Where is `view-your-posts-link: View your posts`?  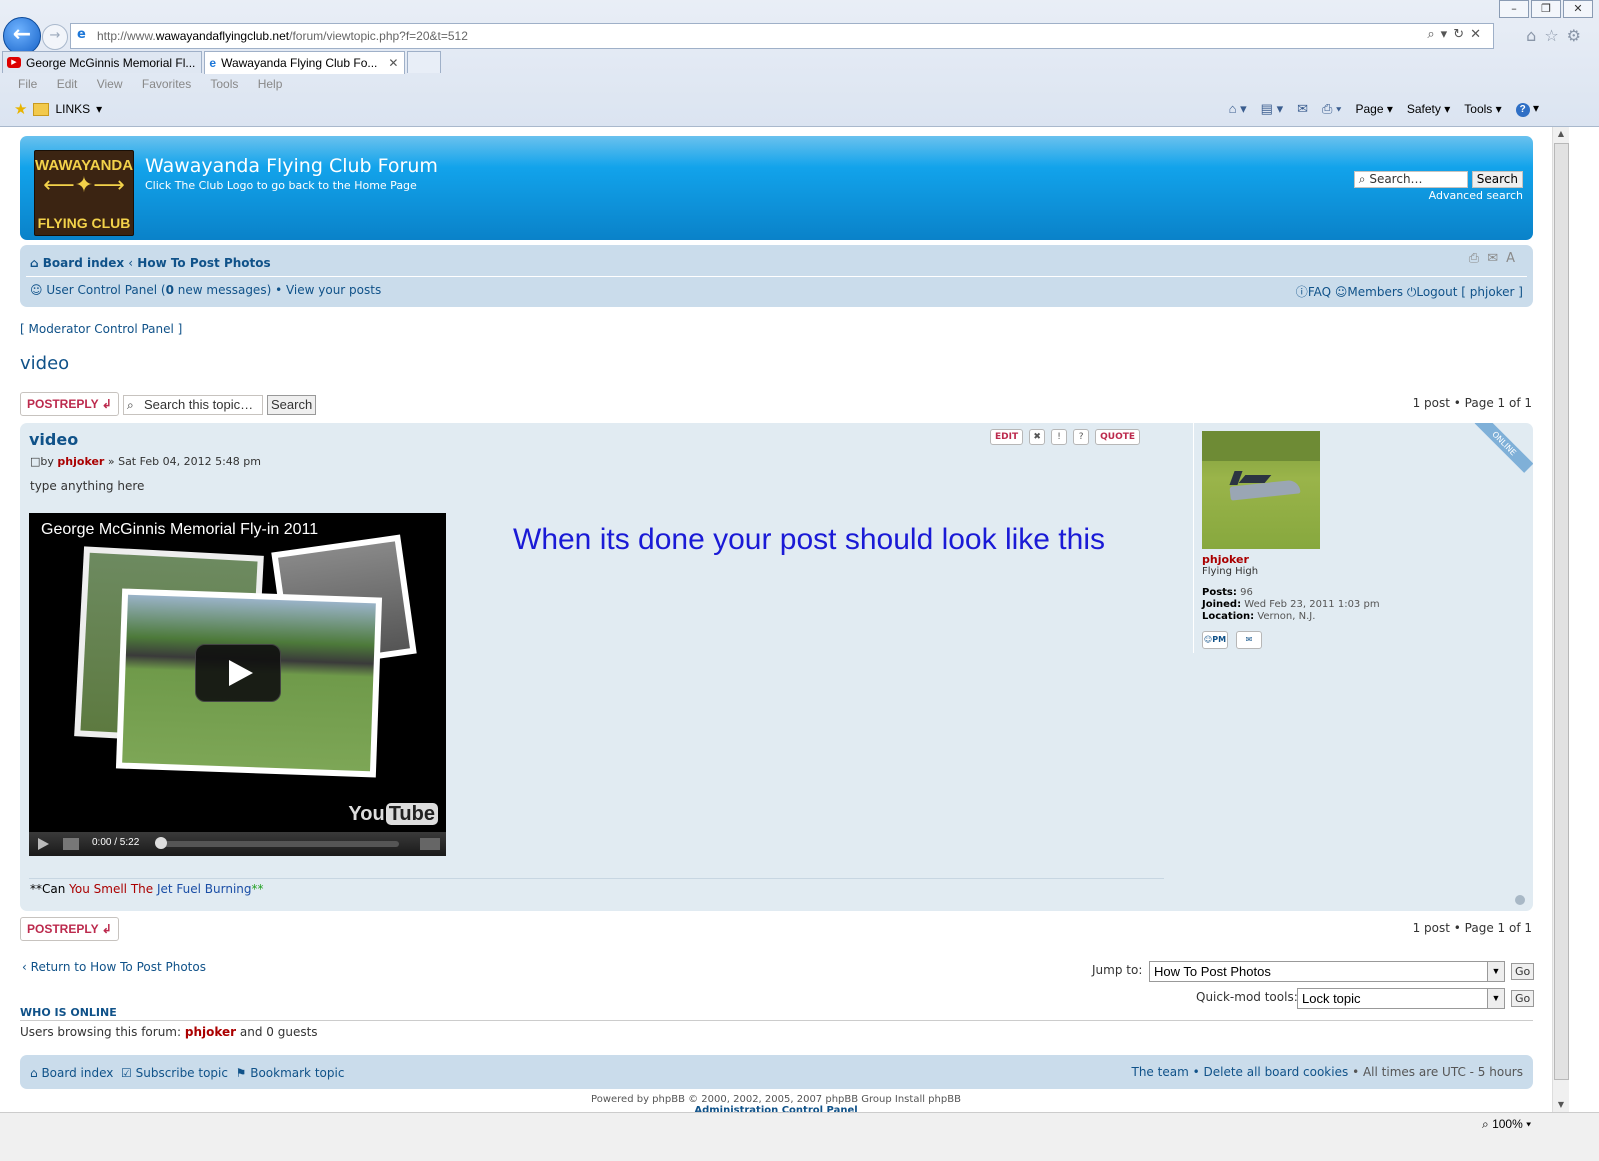
view-your-posts-link: View your posts is located at coordinates (333, 290).